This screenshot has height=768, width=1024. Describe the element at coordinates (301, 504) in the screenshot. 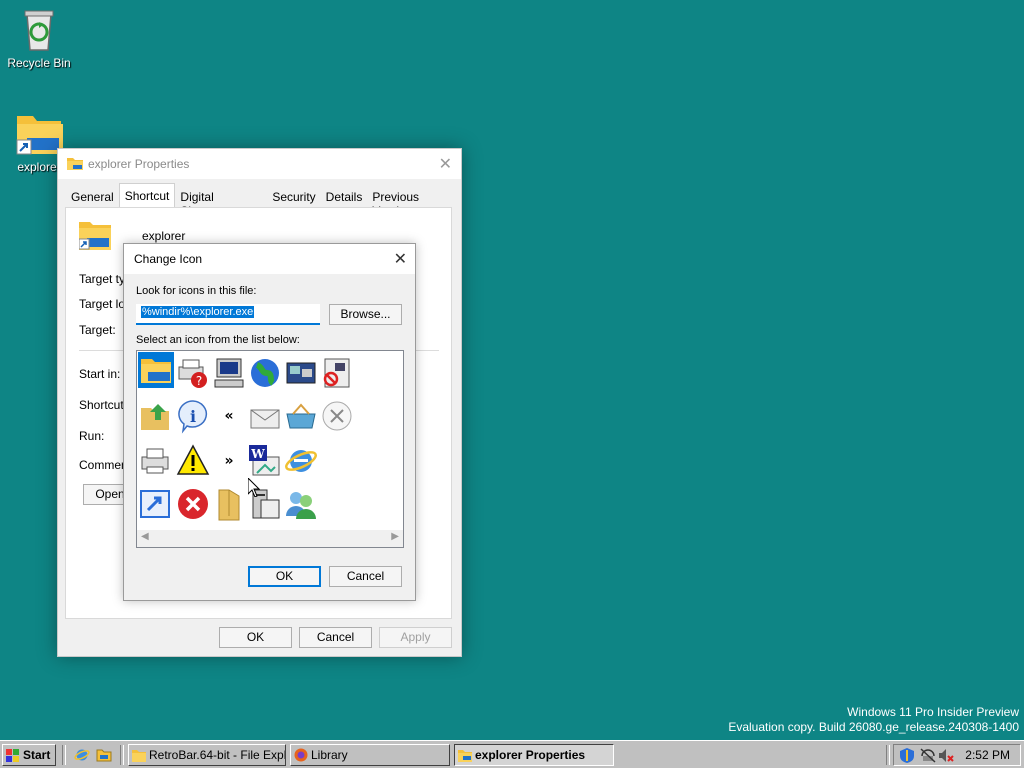

I see `users-icon` at that location.